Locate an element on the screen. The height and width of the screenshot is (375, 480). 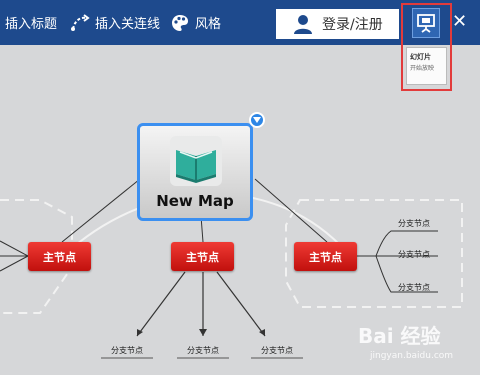
branch-leaf-bottom-1: 分支节点 is located at coordinates (127, 350).